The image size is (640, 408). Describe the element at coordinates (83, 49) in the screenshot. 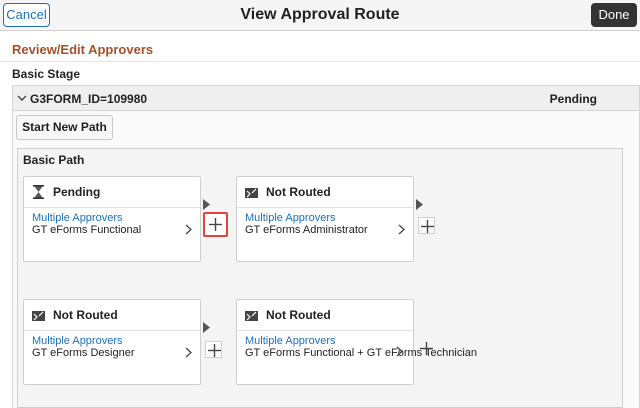

I see `section-title: Review/Edit Approvers` at that location.